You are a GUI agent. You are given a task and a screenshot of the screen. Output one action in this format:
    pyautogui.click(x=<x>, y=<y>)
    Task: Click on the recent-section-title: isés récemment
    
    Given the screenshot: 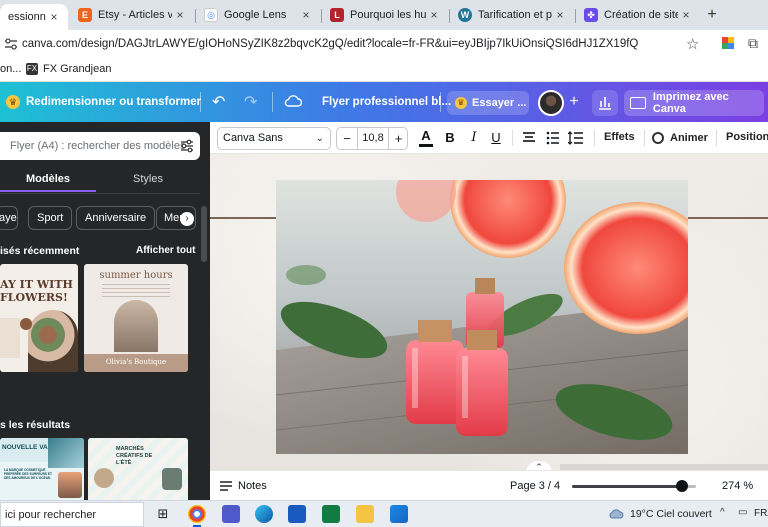 What is the action you would take?
    pyautogui.click(x=40, y=251)
    